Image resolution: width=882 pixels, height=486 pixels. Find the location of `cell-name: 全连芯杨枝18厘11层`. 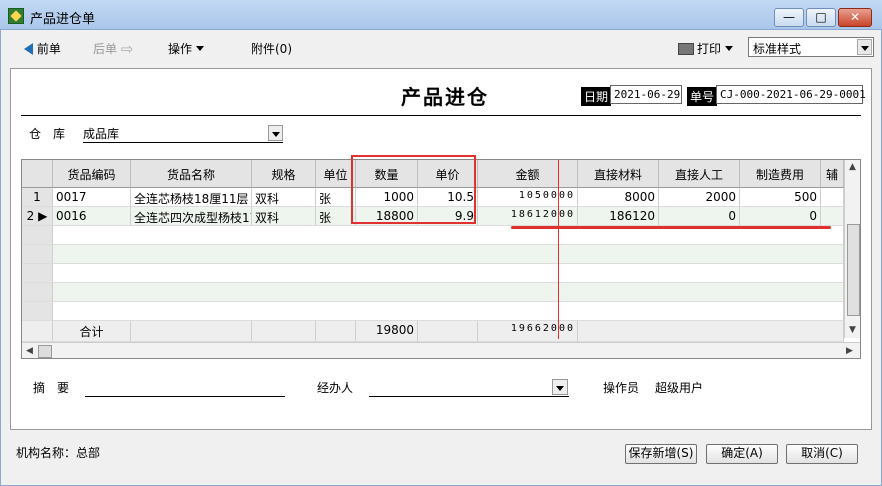

cell-name: 全连芯杨枝18厘11层 is located at coordinates (191, 197).